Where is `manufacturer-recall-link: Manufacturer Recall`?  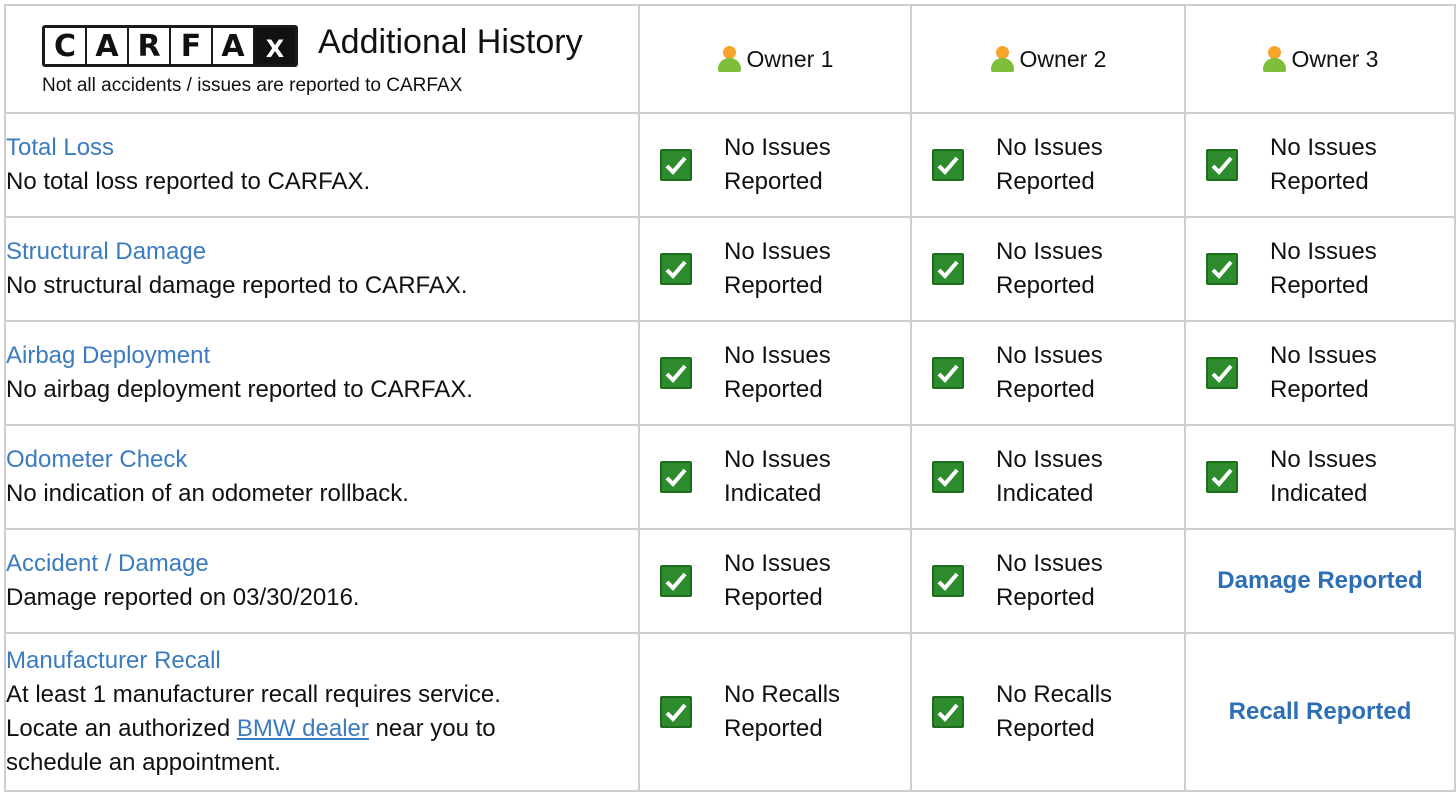 manufacturer-recall-link: Manufacturer Recall is located at coordinates (322, 661).